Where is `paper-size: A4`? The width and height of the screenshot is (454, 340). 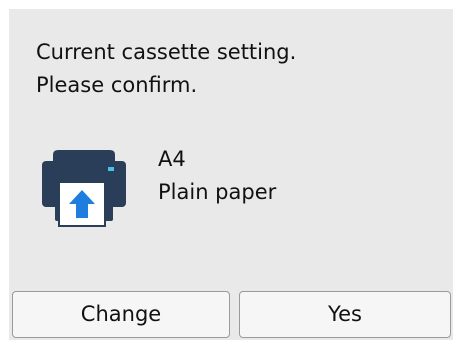
paper-size: A4 is located at coordinates (172, 159).